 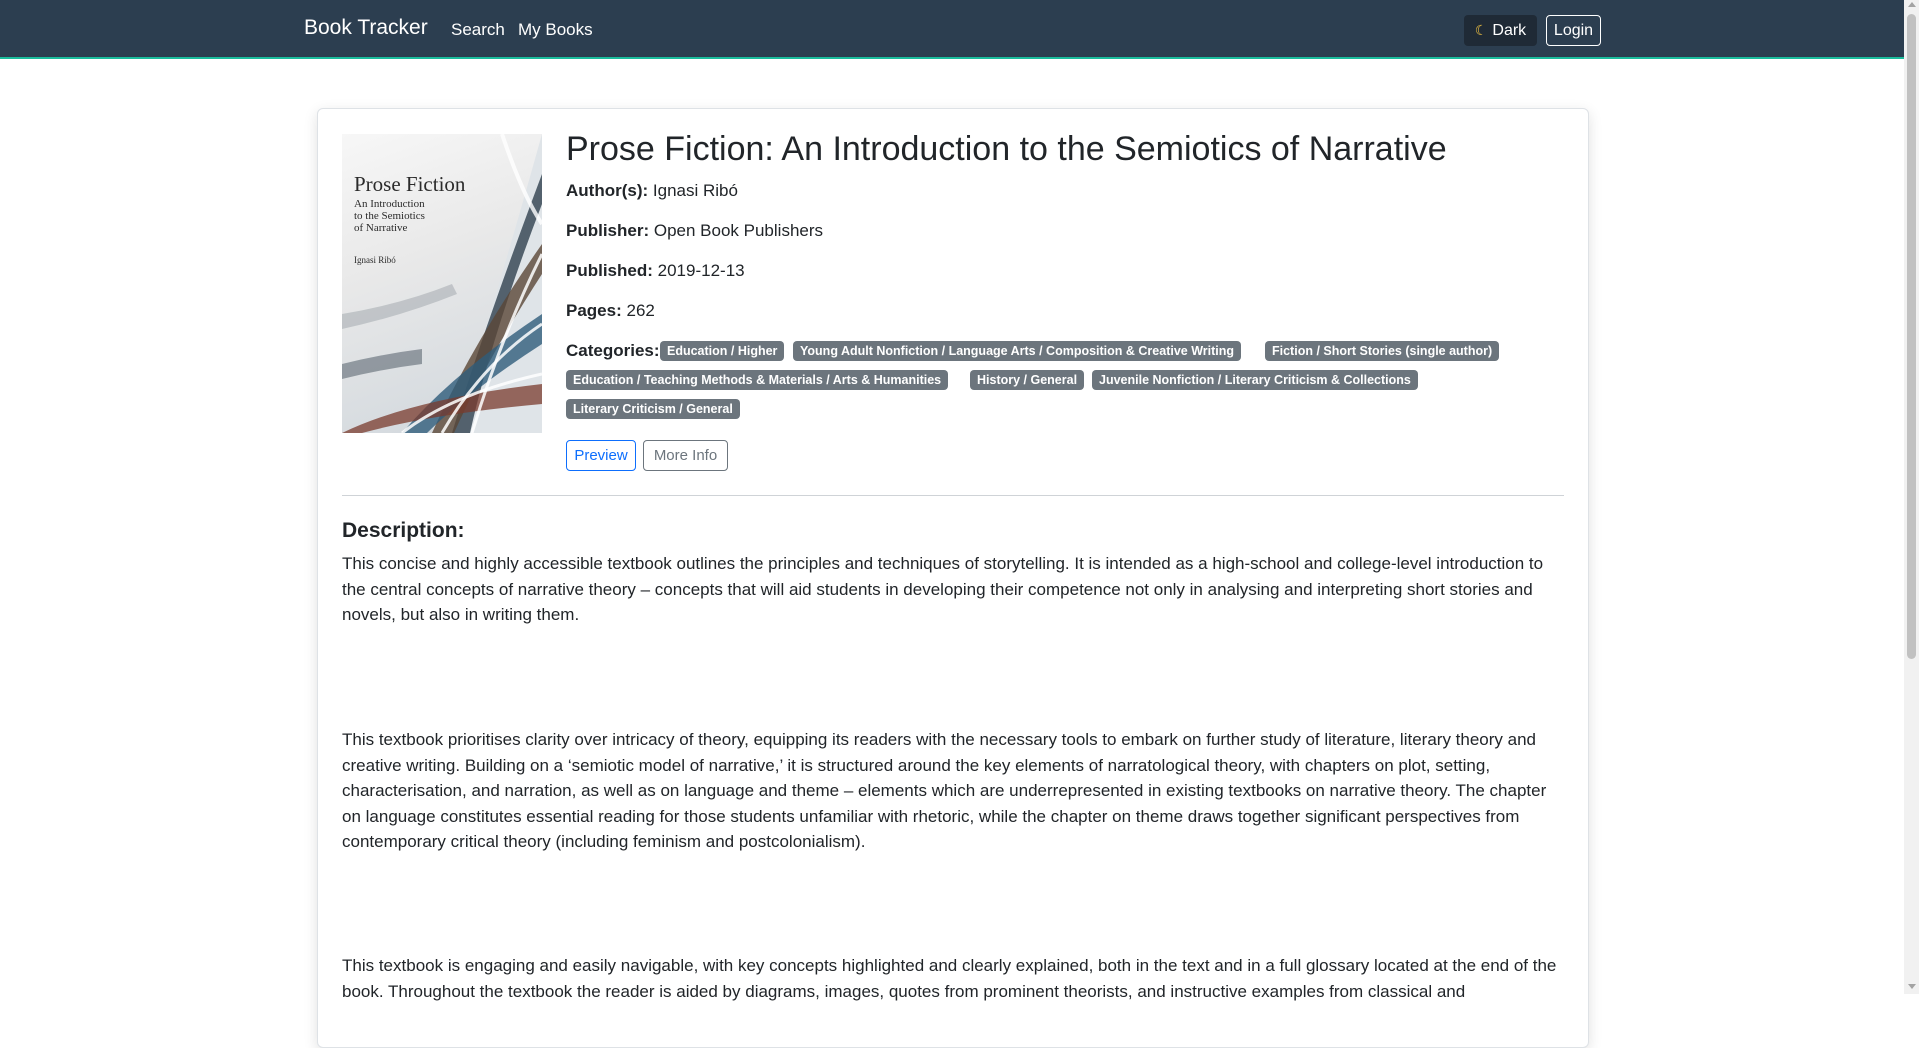 What do you see at coordinates (609, 270) in the screenshot?
I see `published-label: Published:` at bounding box center [609, 270].